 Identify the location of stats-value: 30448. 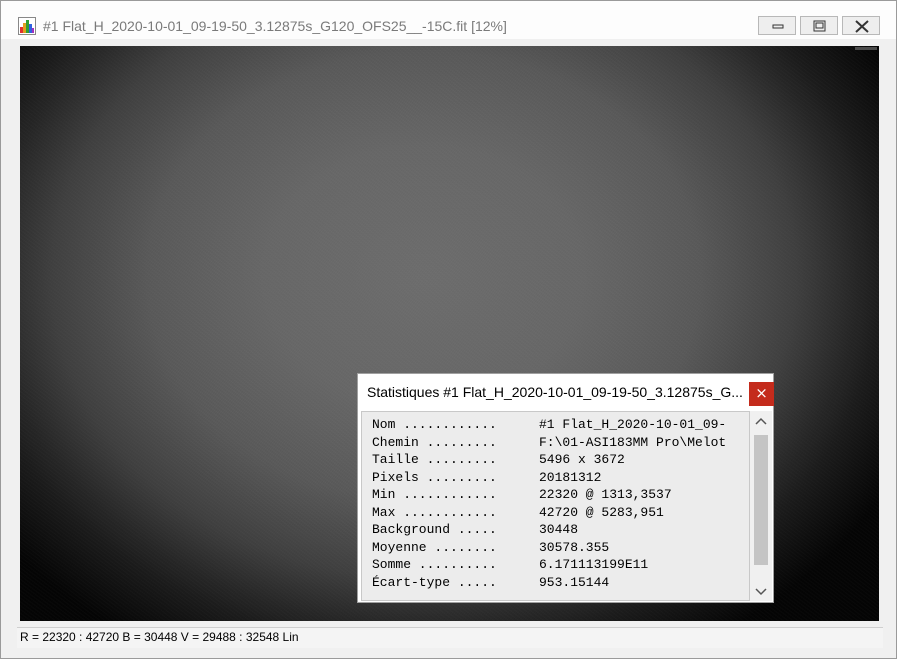
(559, 529).